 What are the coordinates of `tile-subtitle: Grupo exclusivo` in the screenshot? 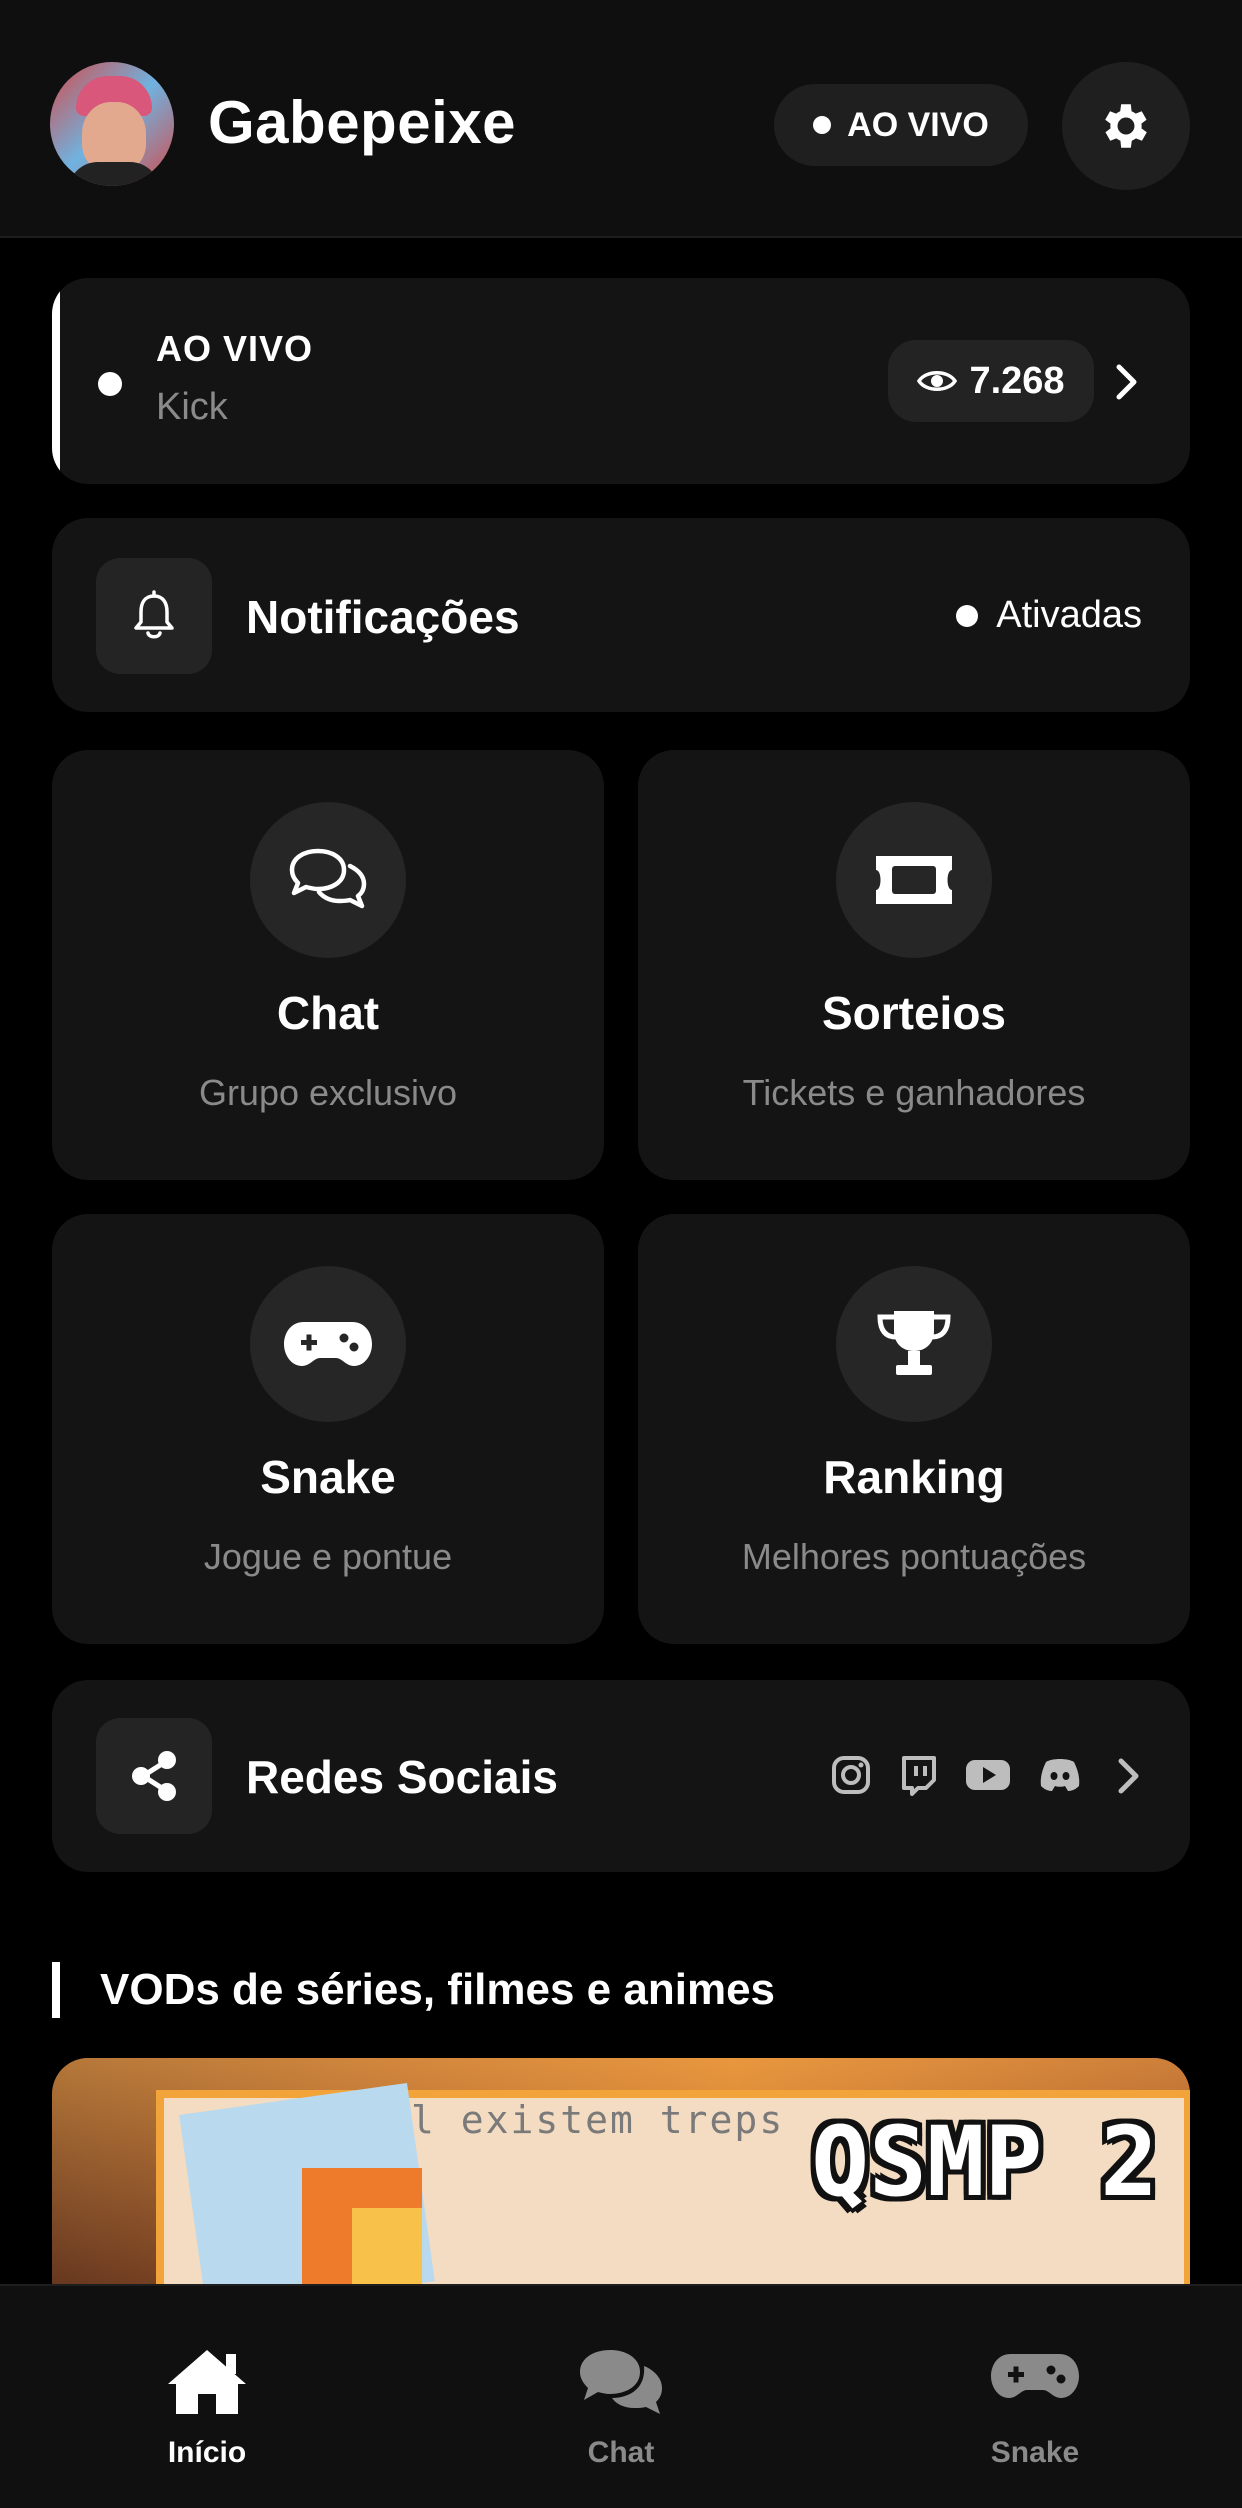 It's located at (328, 1092).